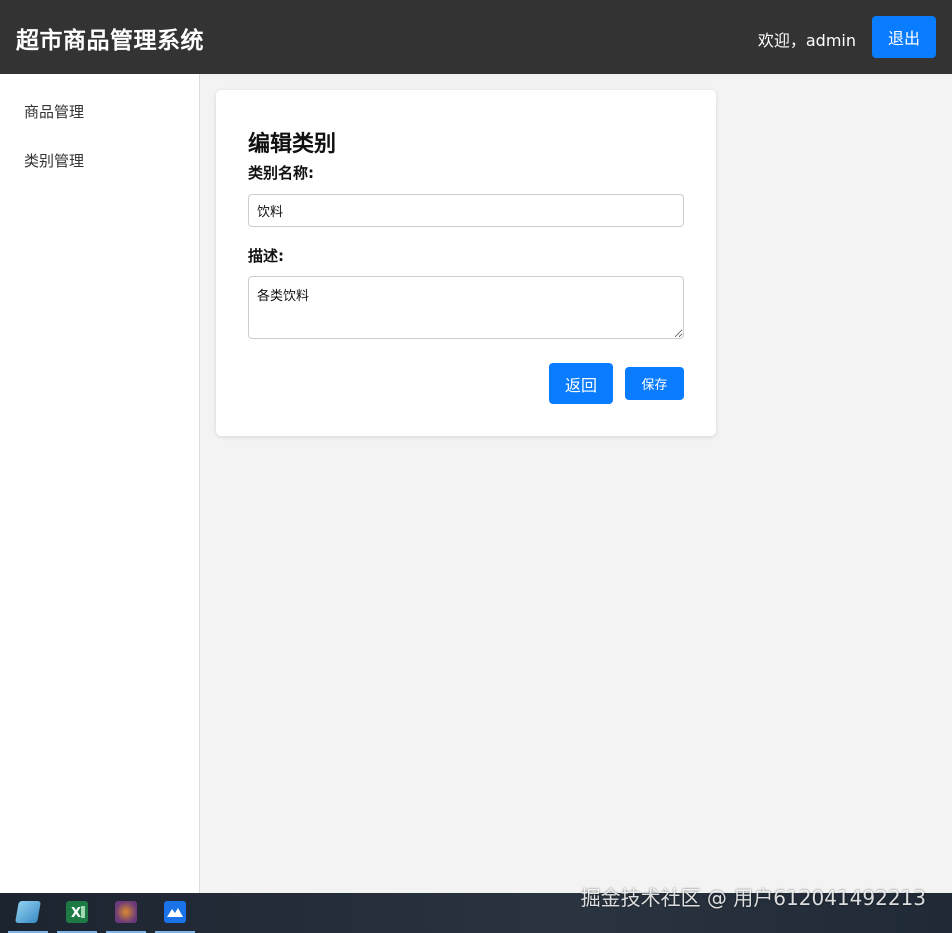 The height and width of the screenshot is (933, 952). Describe the element at coordinates (292, 144) in the screenshot. I see `page-title: 编辑类别` at that location.